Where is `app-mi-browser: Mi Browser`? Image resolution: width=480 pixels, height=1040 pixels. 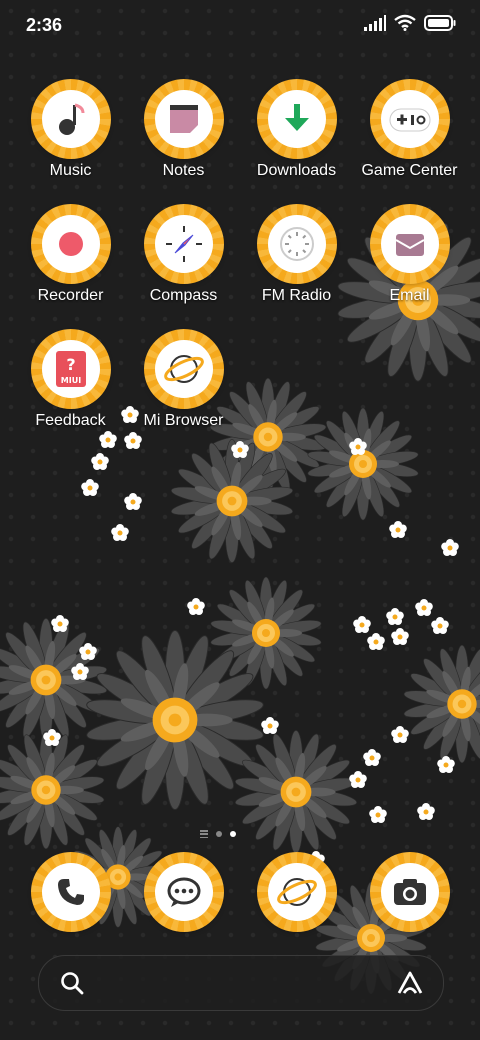 app-mi-browser: Mi Browser is located at coordinates (183, 390).